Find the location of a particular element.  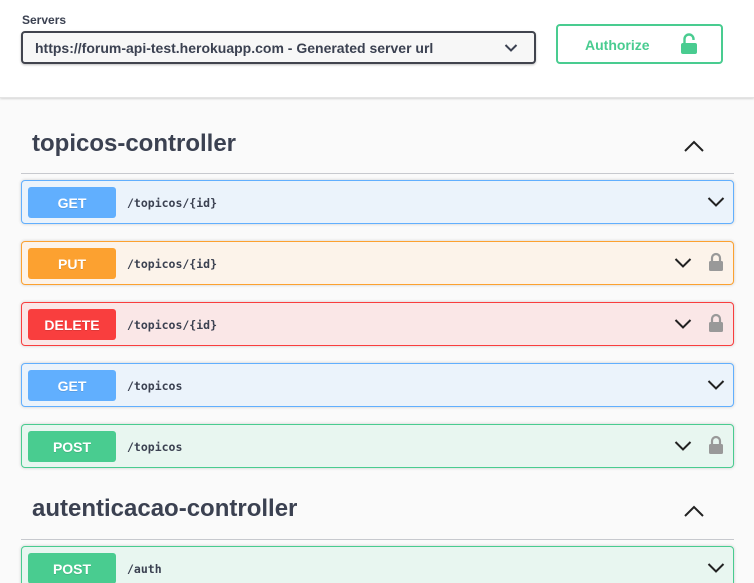

operation-get-topicos-id: GET /topicos/{id} is located at coordinates (377, 202).